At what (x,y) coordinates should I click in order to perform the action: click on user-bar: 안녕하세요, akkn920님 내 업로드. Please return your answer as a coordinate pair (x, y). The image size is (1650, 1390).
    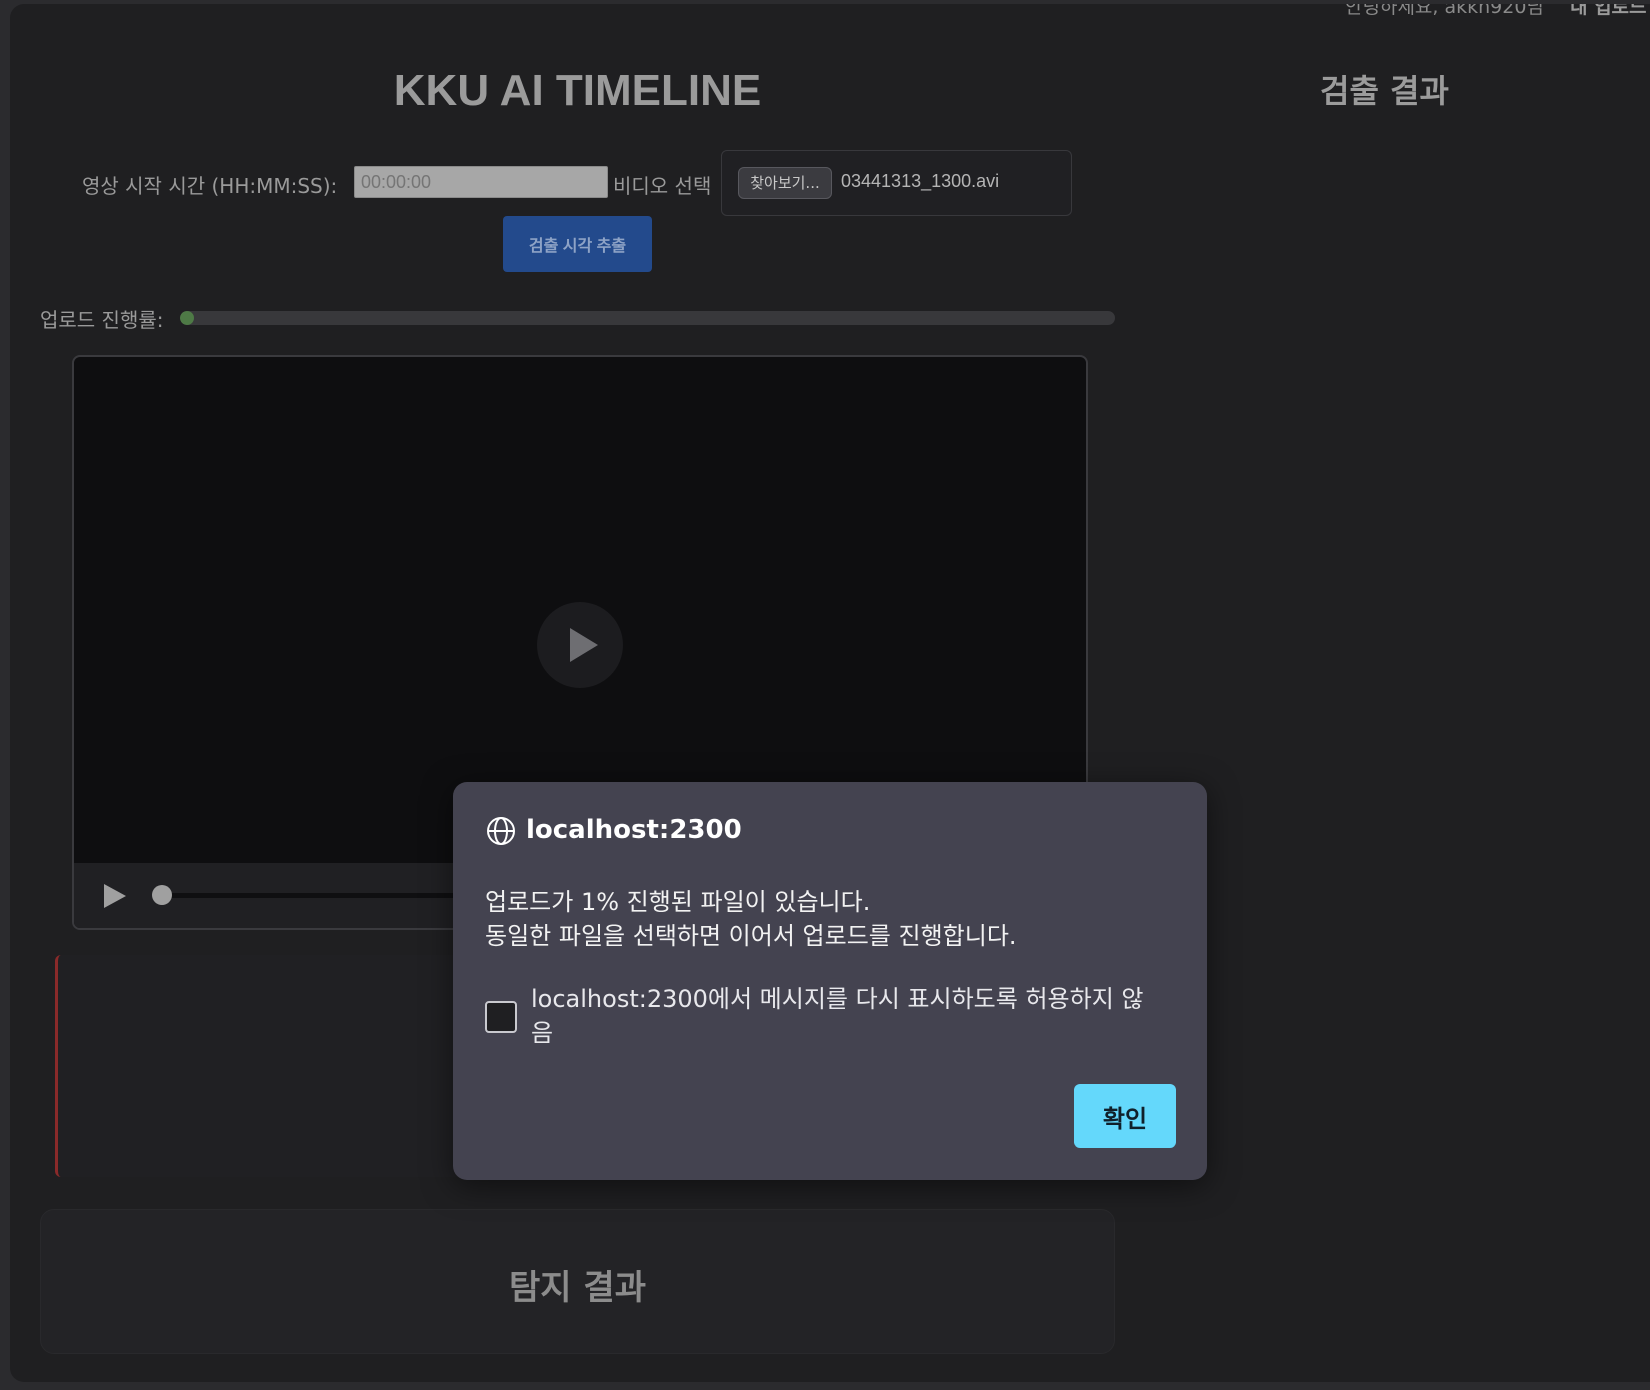
    Looking at the image, I should click on (1496, 11).